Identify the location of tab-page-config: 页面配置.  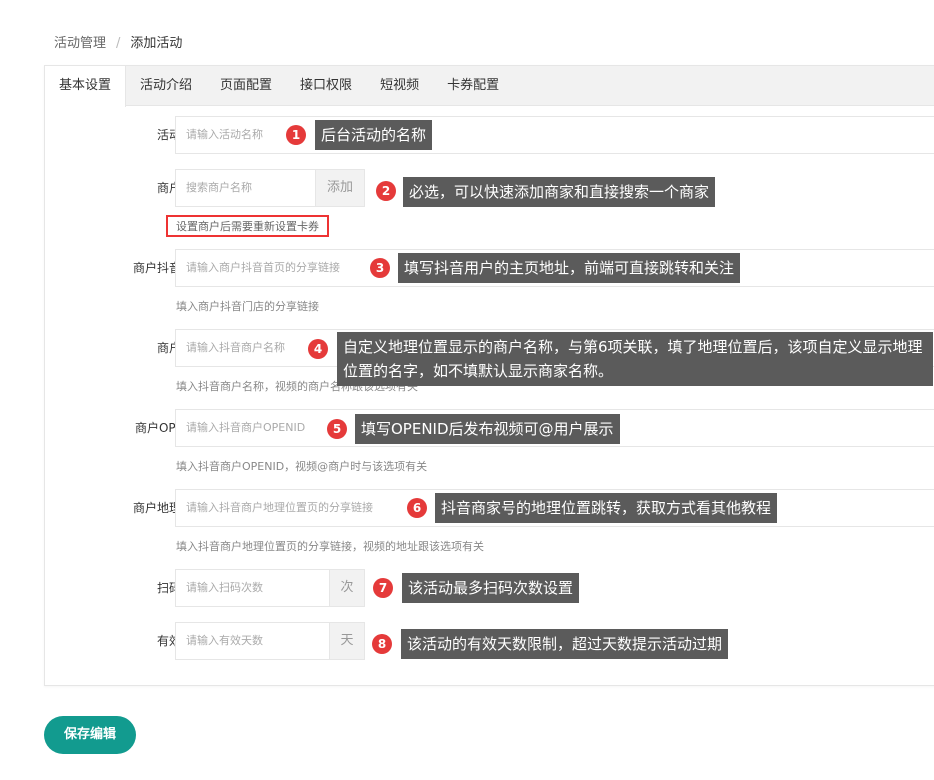
(246, 86).